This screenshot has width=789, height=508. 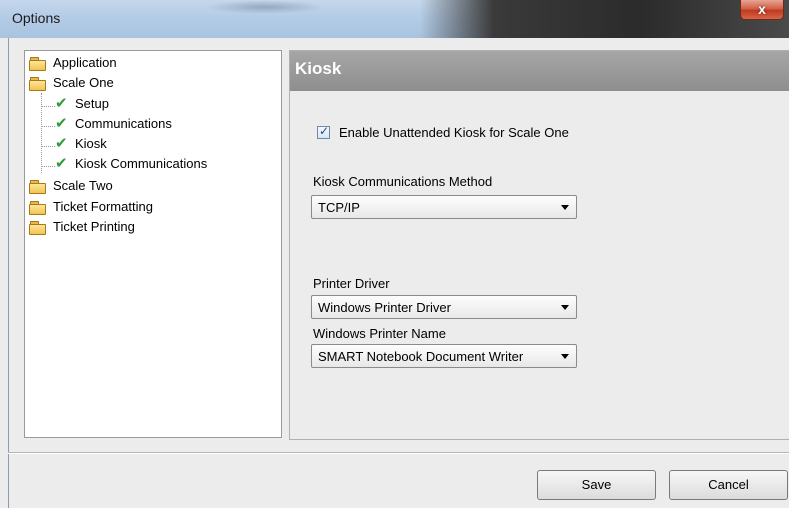 What do you see at coordinates (83, 82) in the screenshot?
I see `tree-item-label: Scale One` at bounding box center [83, 82].